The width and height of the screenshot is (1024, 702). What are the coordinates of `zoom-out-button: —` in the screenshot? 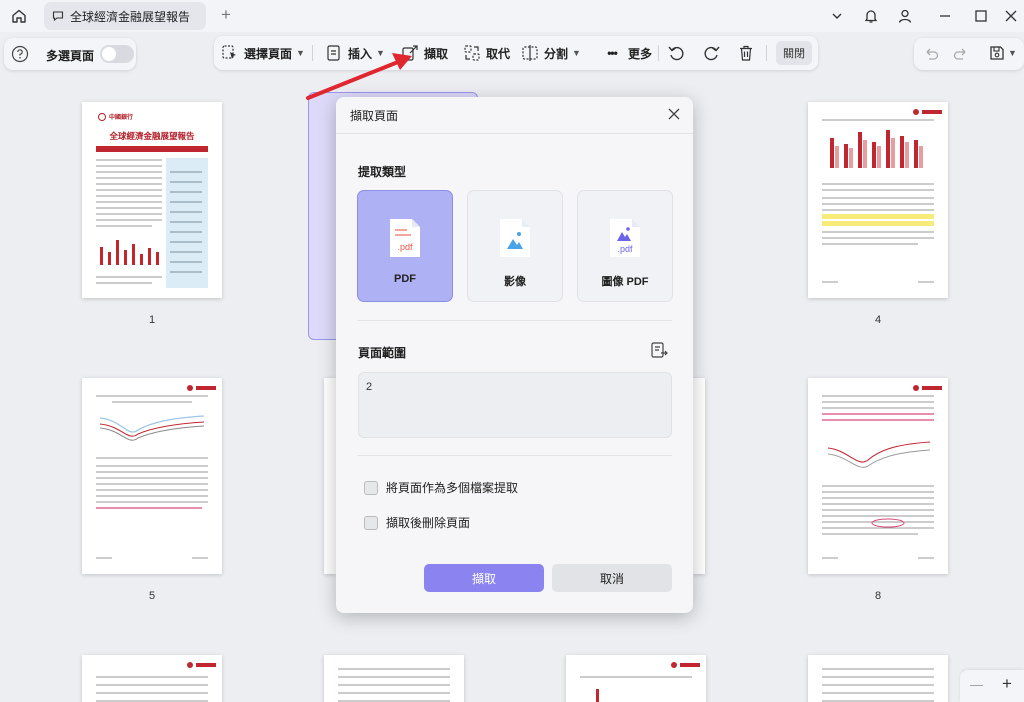 It's located at (976, 684).